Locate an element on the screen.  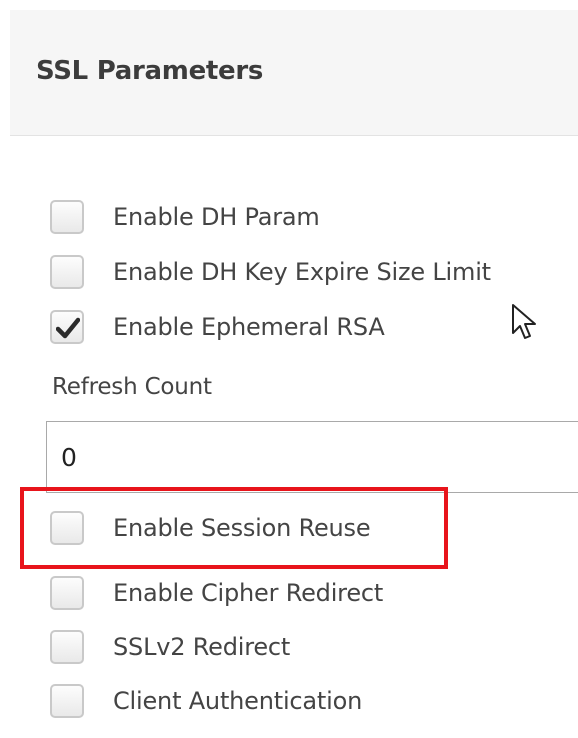
enable-dh-key-expire-size-limit-checkbox is located at coordinates (67, 272).